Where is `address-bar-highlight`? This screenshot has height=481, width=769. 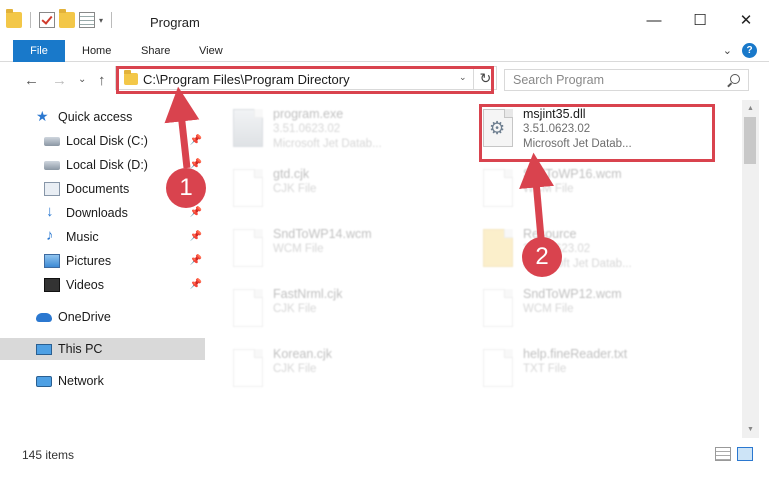
address-bar-highlight is located at coordinates (305, 80).